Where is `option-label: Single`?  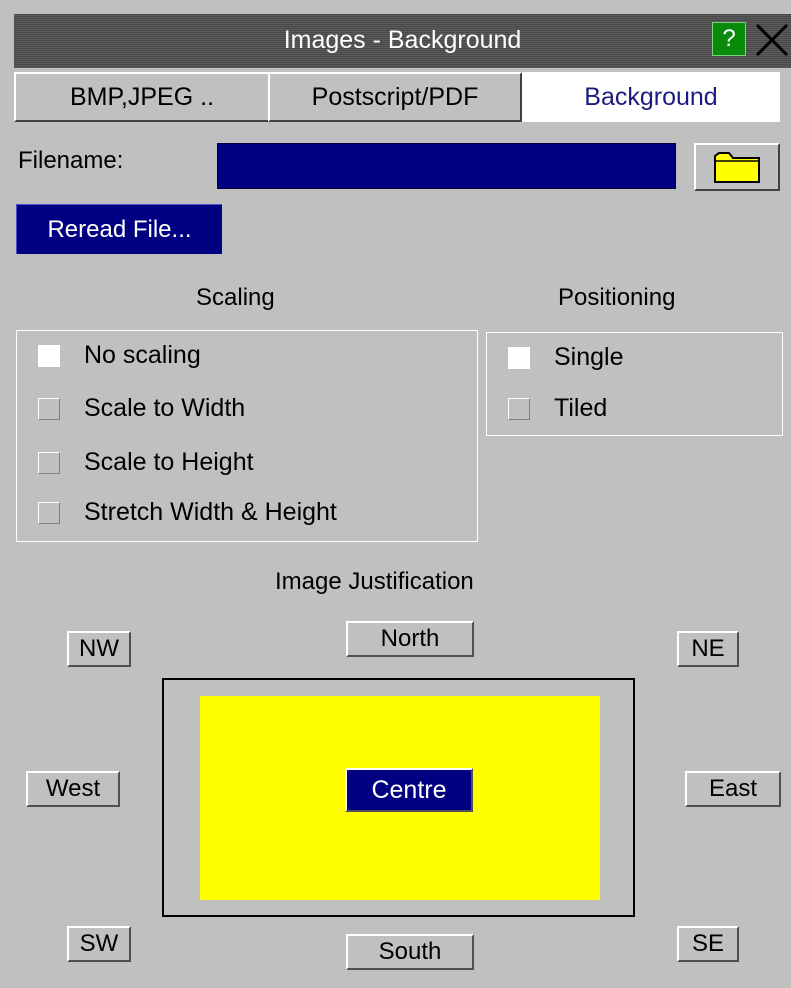
option-label: Single is located at coordinates (589, 357).